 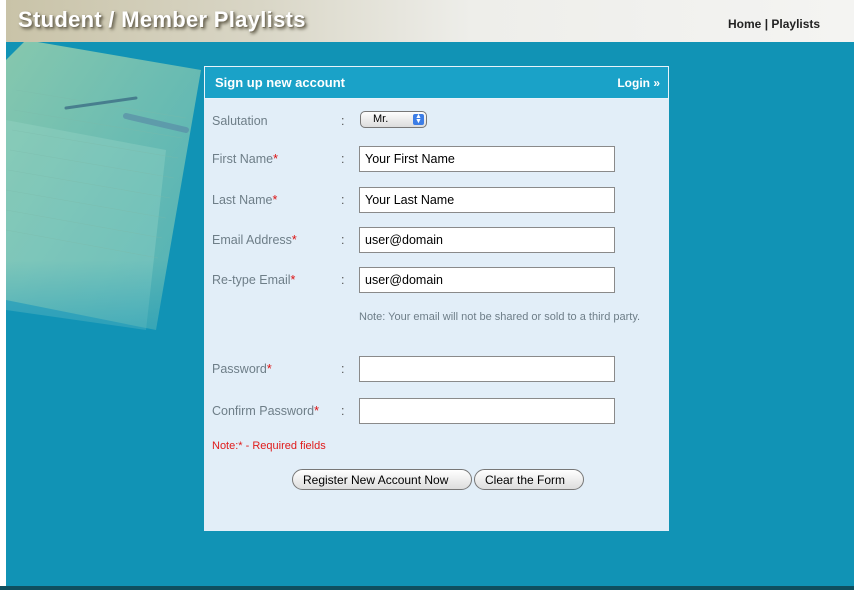 What do you see at coordinates (487, 369) in the screenshot?
I see `password-field` at bounding box center [487, 369].